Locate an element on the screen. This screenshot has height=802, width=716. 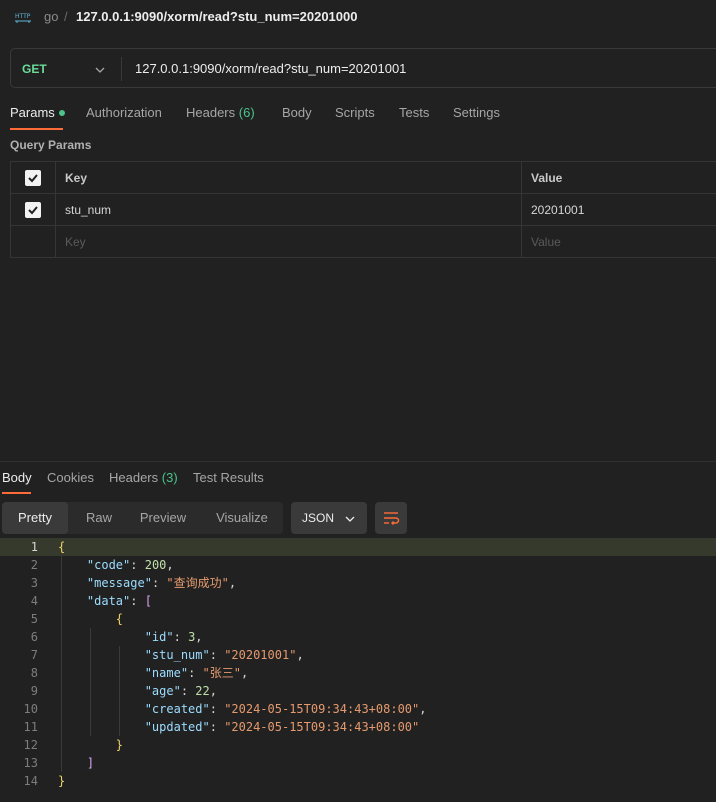
response-tab-cookies: Cookies is located at coordinates (70, 477).